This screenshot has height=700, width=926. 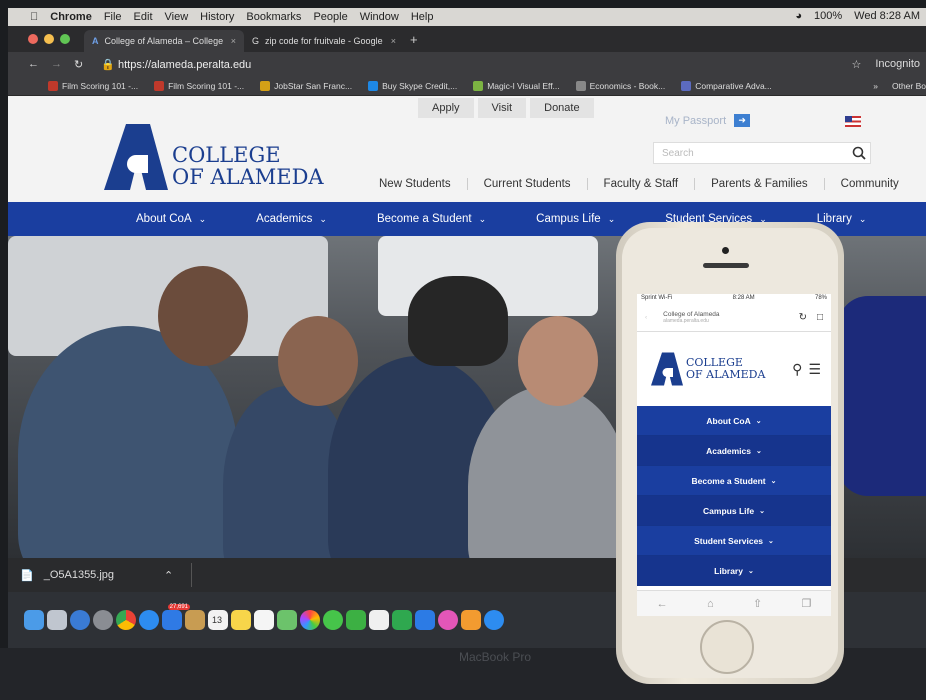 What do you see at coordinates (734, 511) in the screenshot?
I see `phone-nav-campus-life: Campus Life ⌄` at bounding box center [734, 511].